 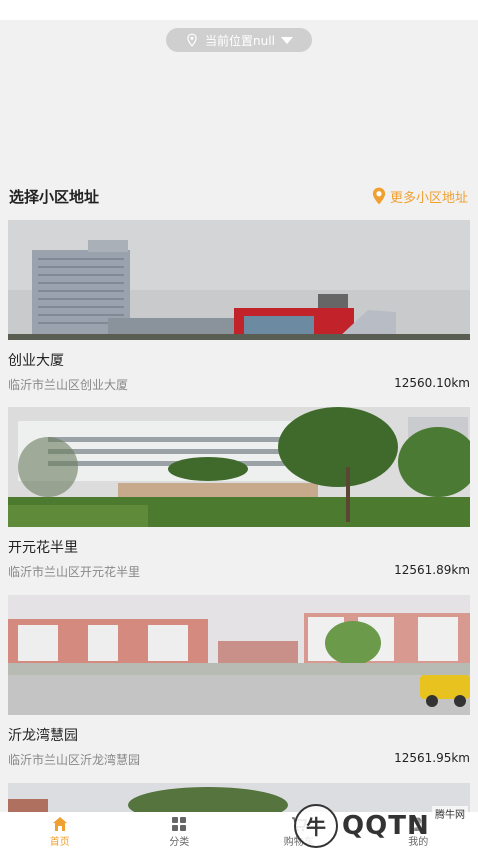 I want to click on tab-cart: 购物车, so click(x=299, y=831).